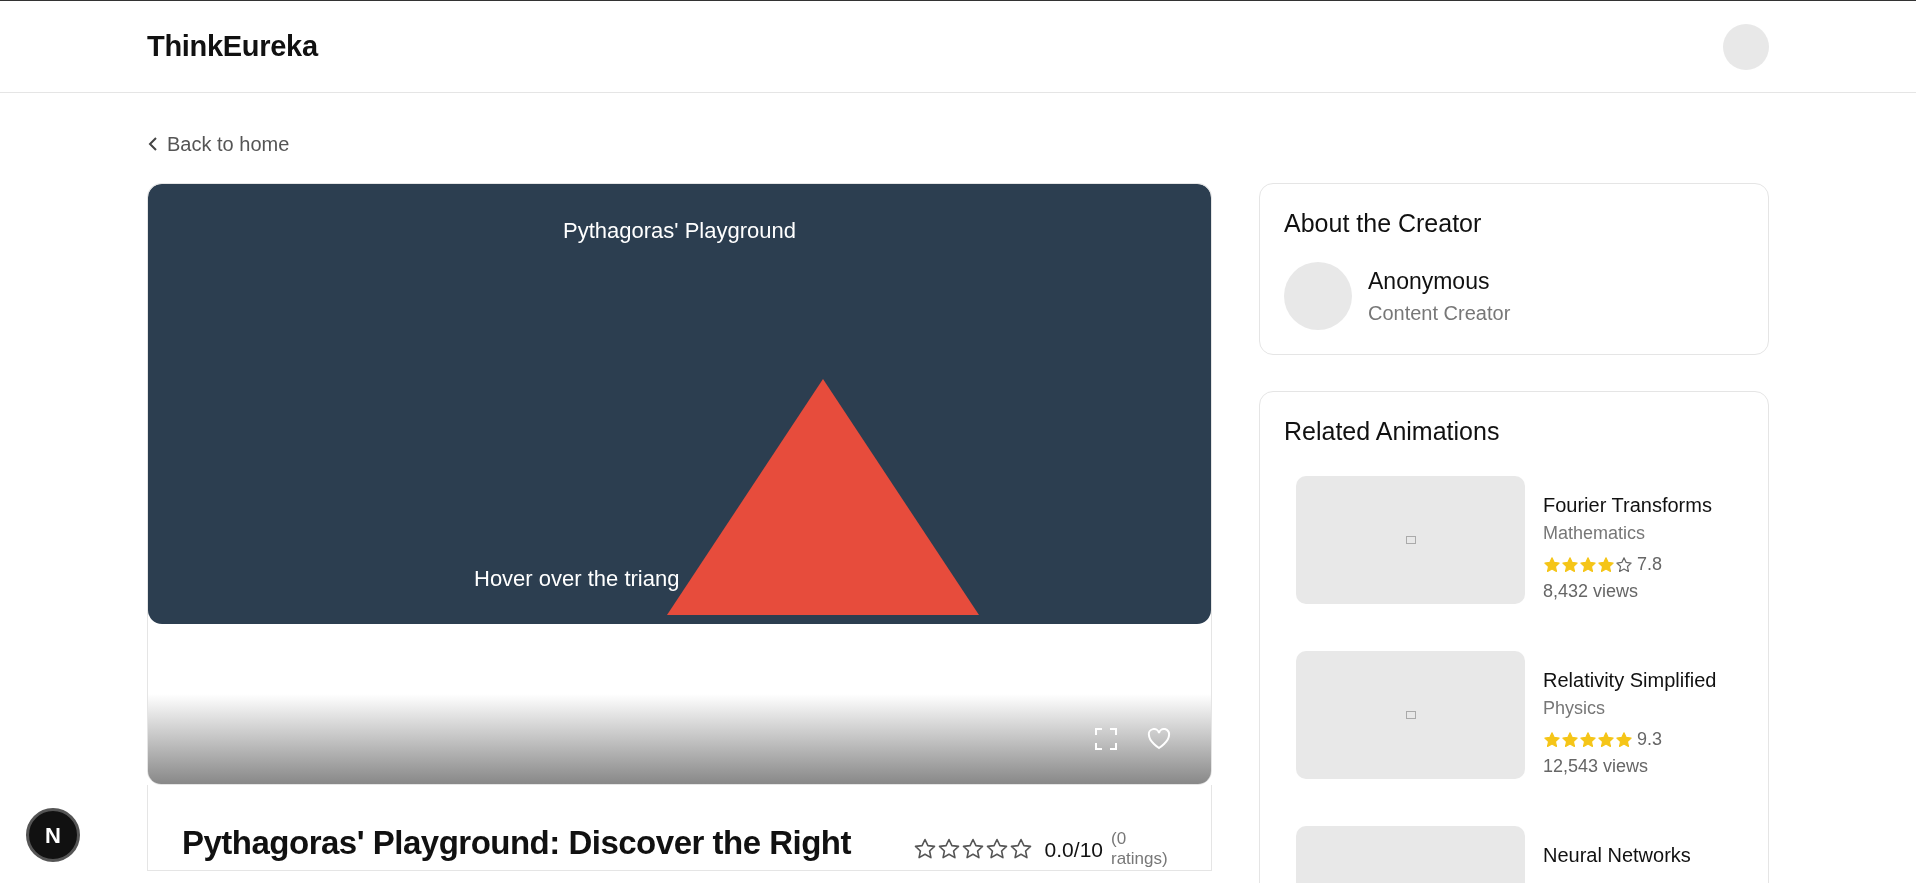 The image size is (1916, 883). Describe the element at coordinates (232, 46) in the screenshot. I see `site-logo: ThinkEureka` at that location.